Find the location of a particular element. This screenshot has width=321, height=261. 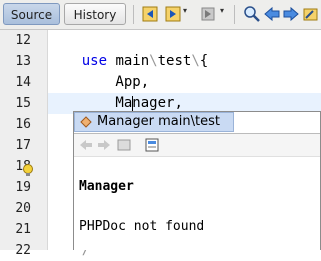

keyword-use: use is located at coordinates (94, 61).